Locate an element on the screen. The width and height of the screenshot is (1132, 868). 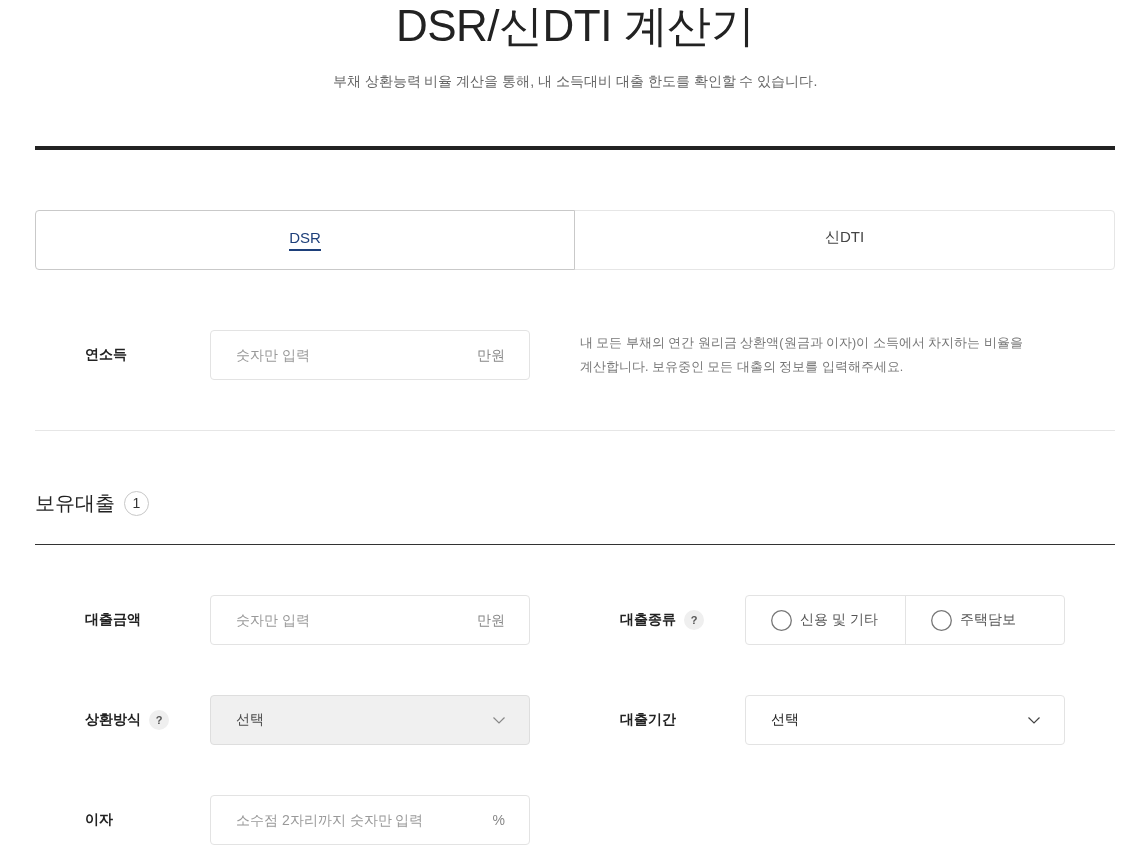
radio-option: 주택담보 is located at coordinates (984, 620).